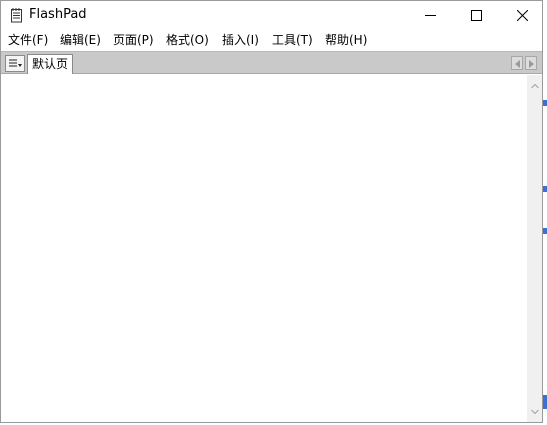 Image resolution: width=547 pixels, height=425 pixels. I want to click on menu-file: 文件(F), so click(28, 40).